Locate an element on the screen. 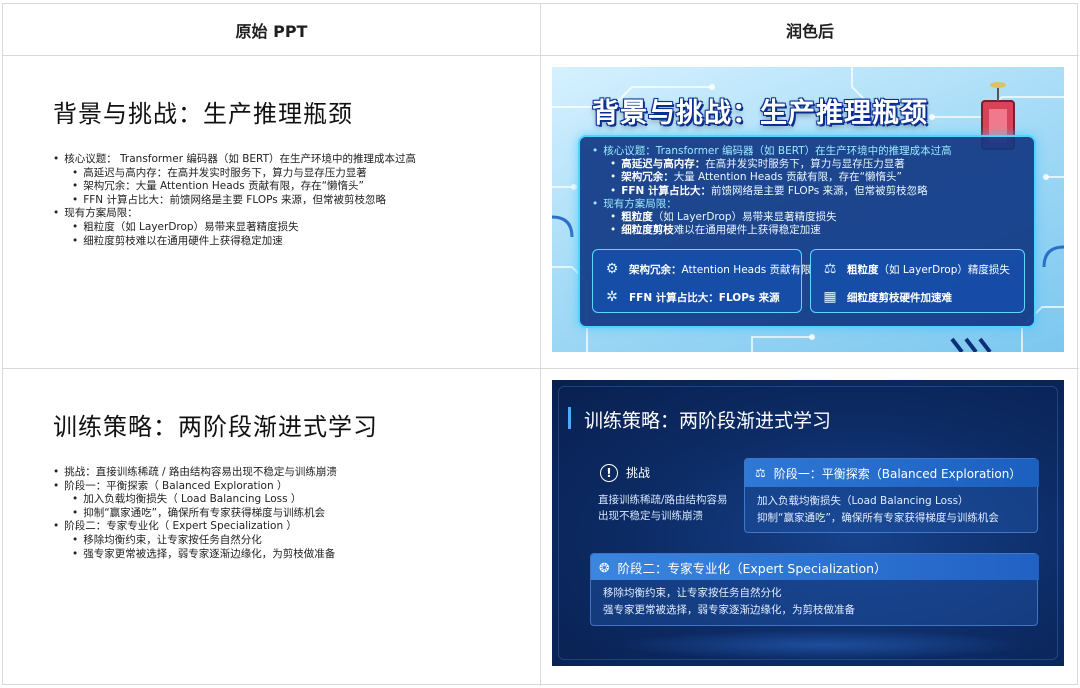 This screenshot has height=688, width=1080. list-item: 强专家更常被选择，弱专家逐渐边缘化，为剪枝做准备 is located at coordinates (296, 555).